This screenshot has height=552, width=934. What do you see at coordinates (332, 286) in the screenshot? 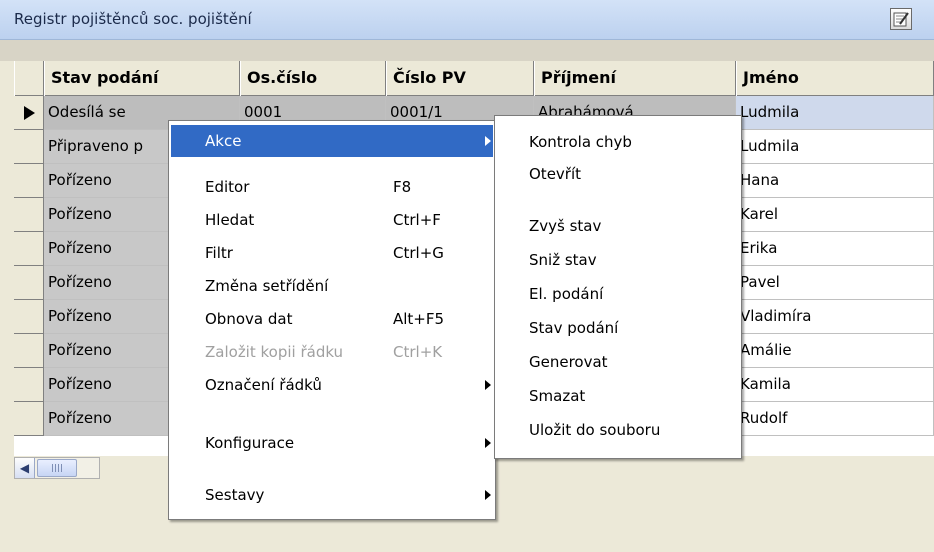
I see `menu-item-zmena-setrideni: Změna setřídění` at bounding box center [332, 286].